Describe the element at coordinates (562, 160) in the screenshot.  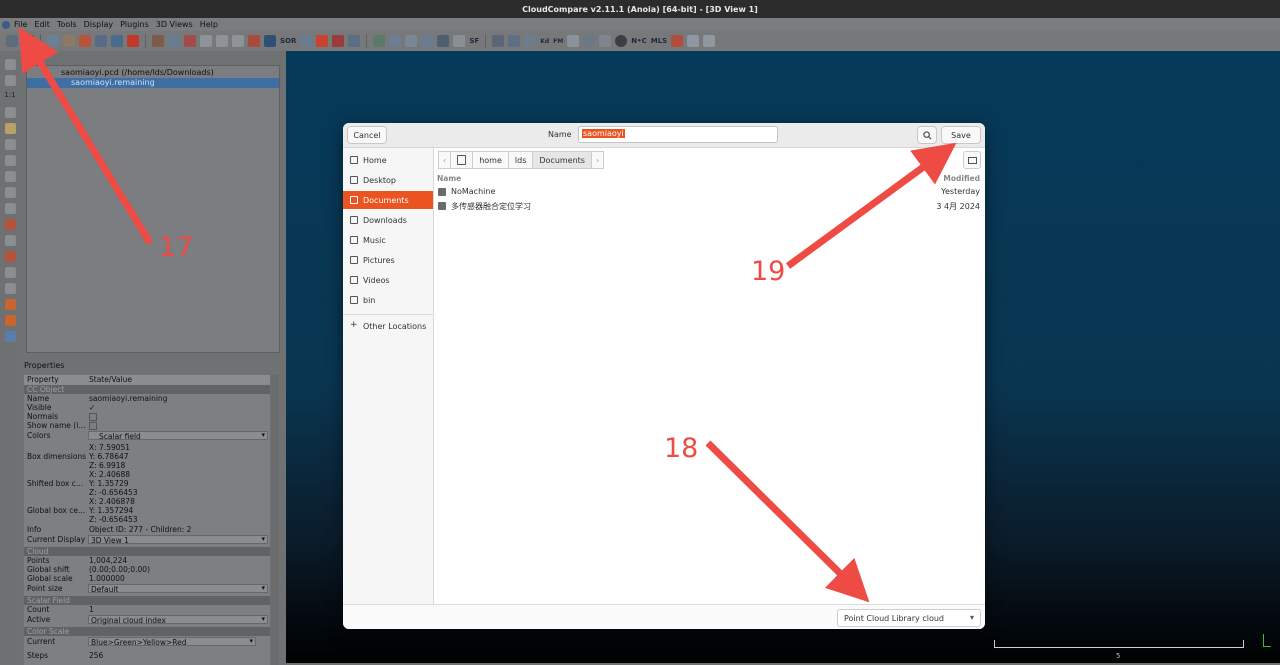
I see `path-crumb-documents: Documents` at that location.